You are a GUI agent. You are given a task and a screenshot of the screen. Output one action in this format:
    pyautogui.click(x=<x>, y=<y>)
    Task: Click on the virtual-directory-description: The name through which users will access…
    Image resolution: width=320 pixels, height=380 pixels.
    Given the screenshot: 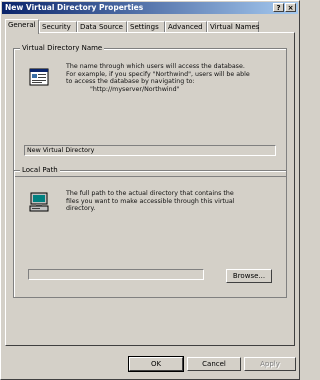 What is the action you would take?
    pyautogui.click(x=158, y=78)
    